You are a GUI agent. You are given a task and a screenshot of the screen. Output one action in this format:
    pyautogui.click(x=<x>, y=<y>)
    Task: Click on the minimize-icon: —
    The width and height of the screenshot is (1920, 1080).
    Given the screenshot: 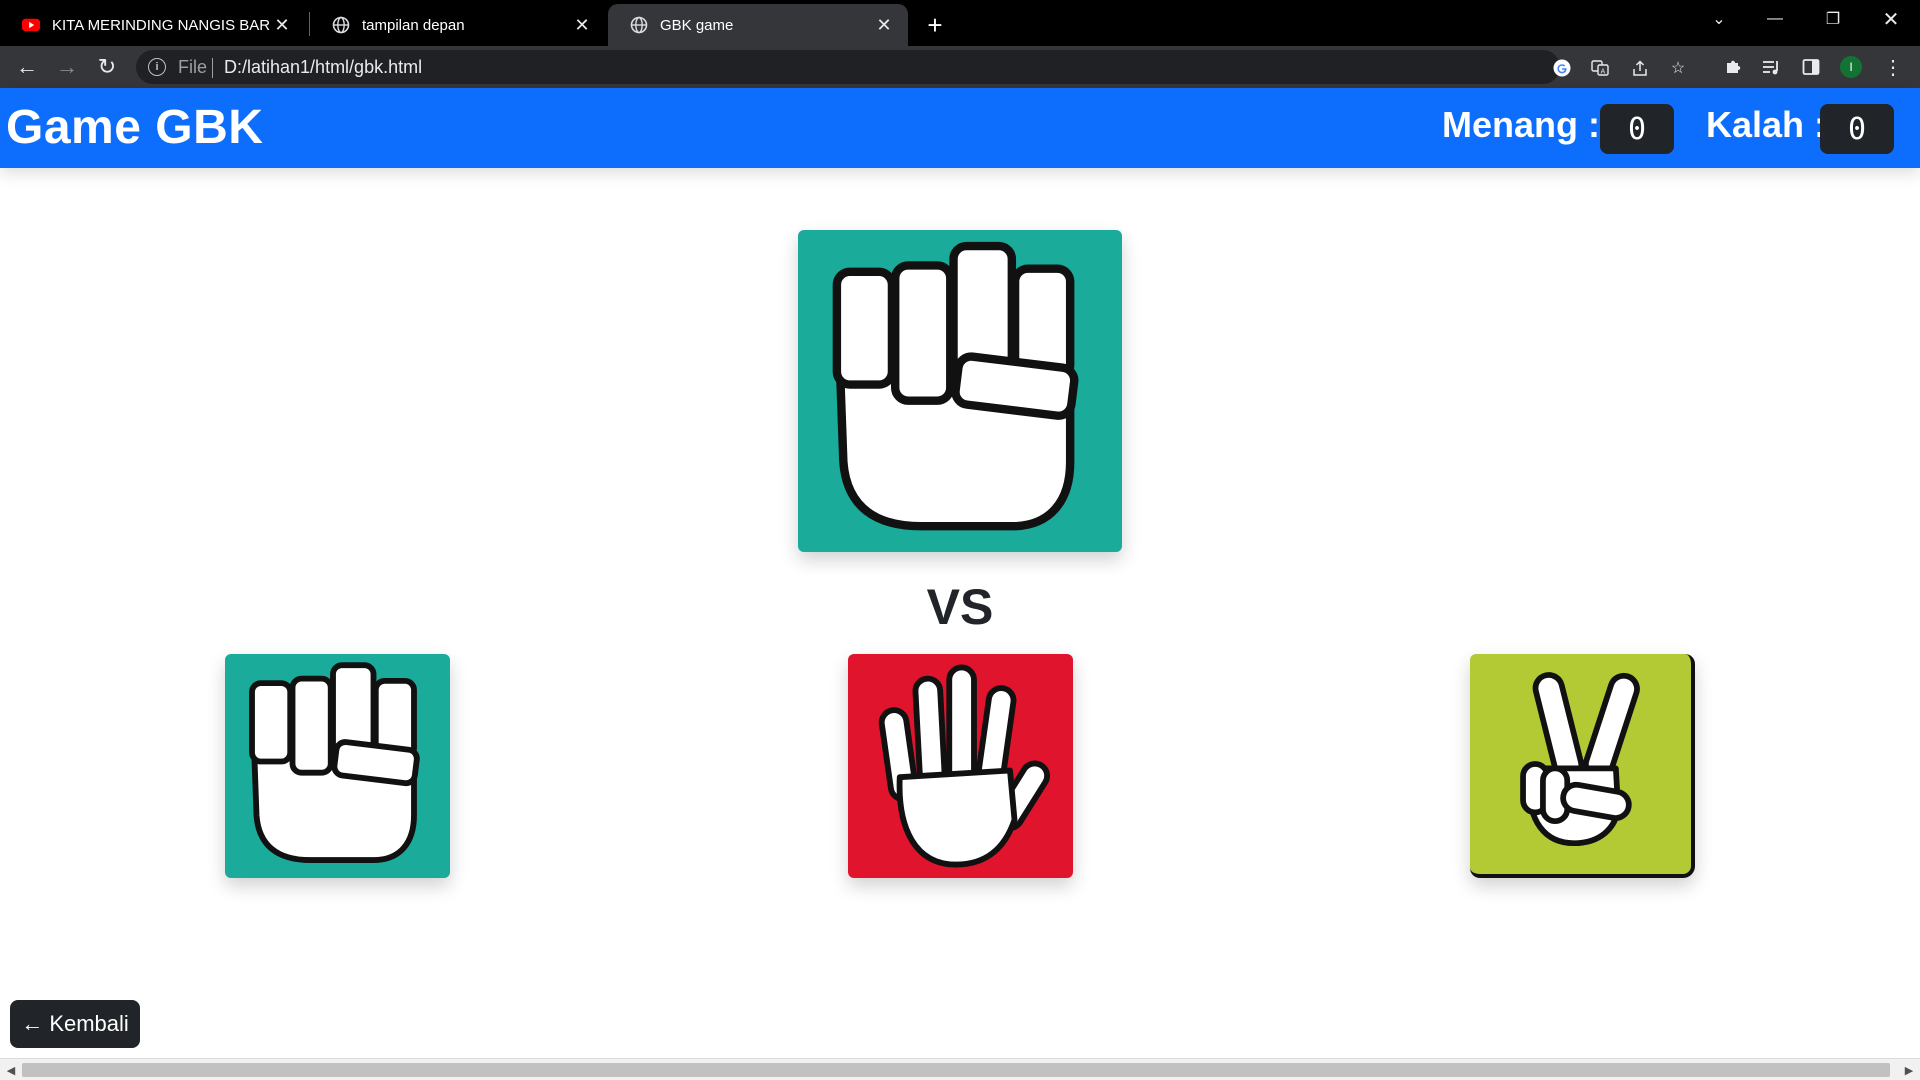 What is the action you would take?
    pyautogui.click(x=1775, y=19)
    